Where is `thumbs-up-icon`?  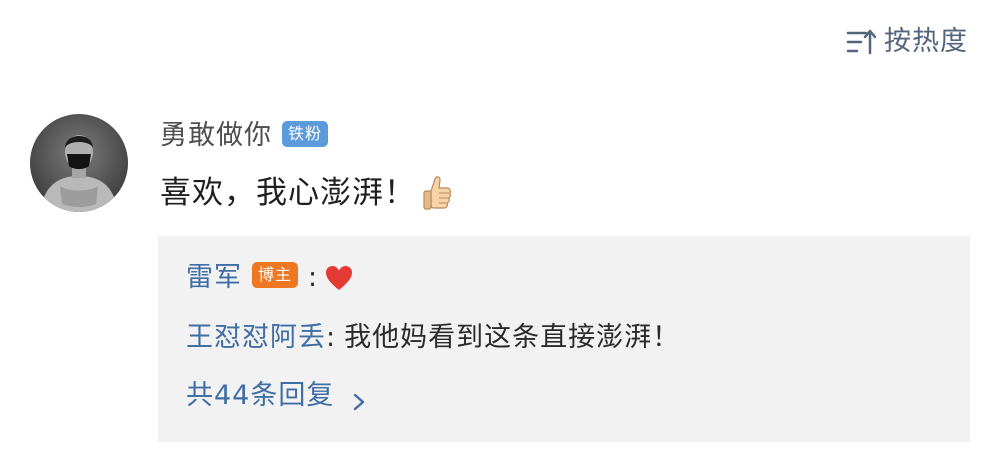 thumbs-up-icon is located at coordinates (437, 193).